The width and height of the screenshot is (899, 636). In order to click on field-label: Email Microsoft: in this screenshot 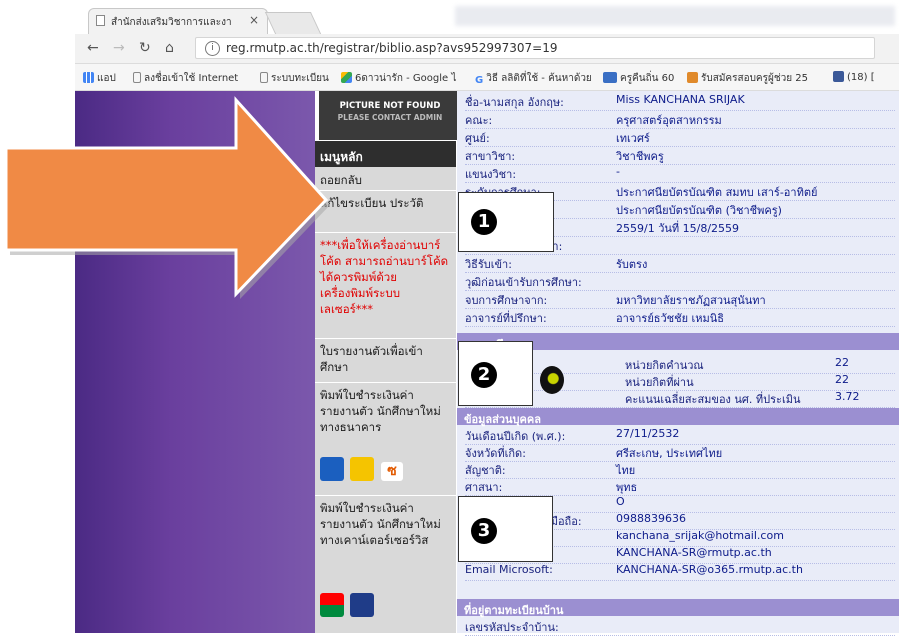, I will do `click(509, 569)`.